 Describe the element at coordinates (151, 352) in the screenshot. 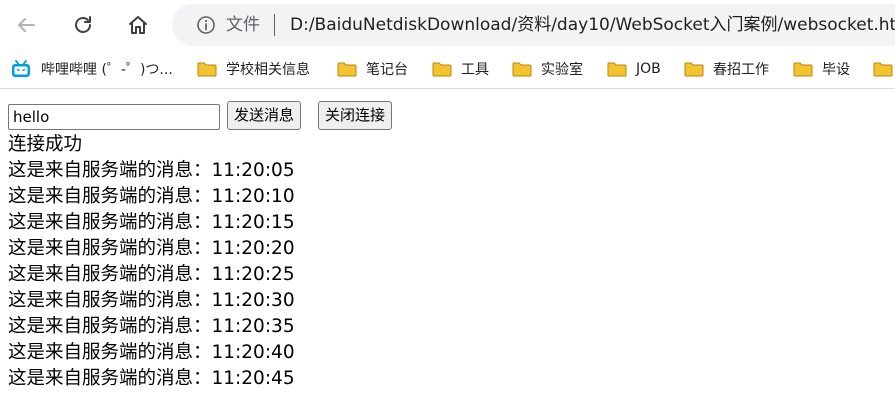

I see `log-line: 这是来自服务端的消息：11:20:40` at that location.